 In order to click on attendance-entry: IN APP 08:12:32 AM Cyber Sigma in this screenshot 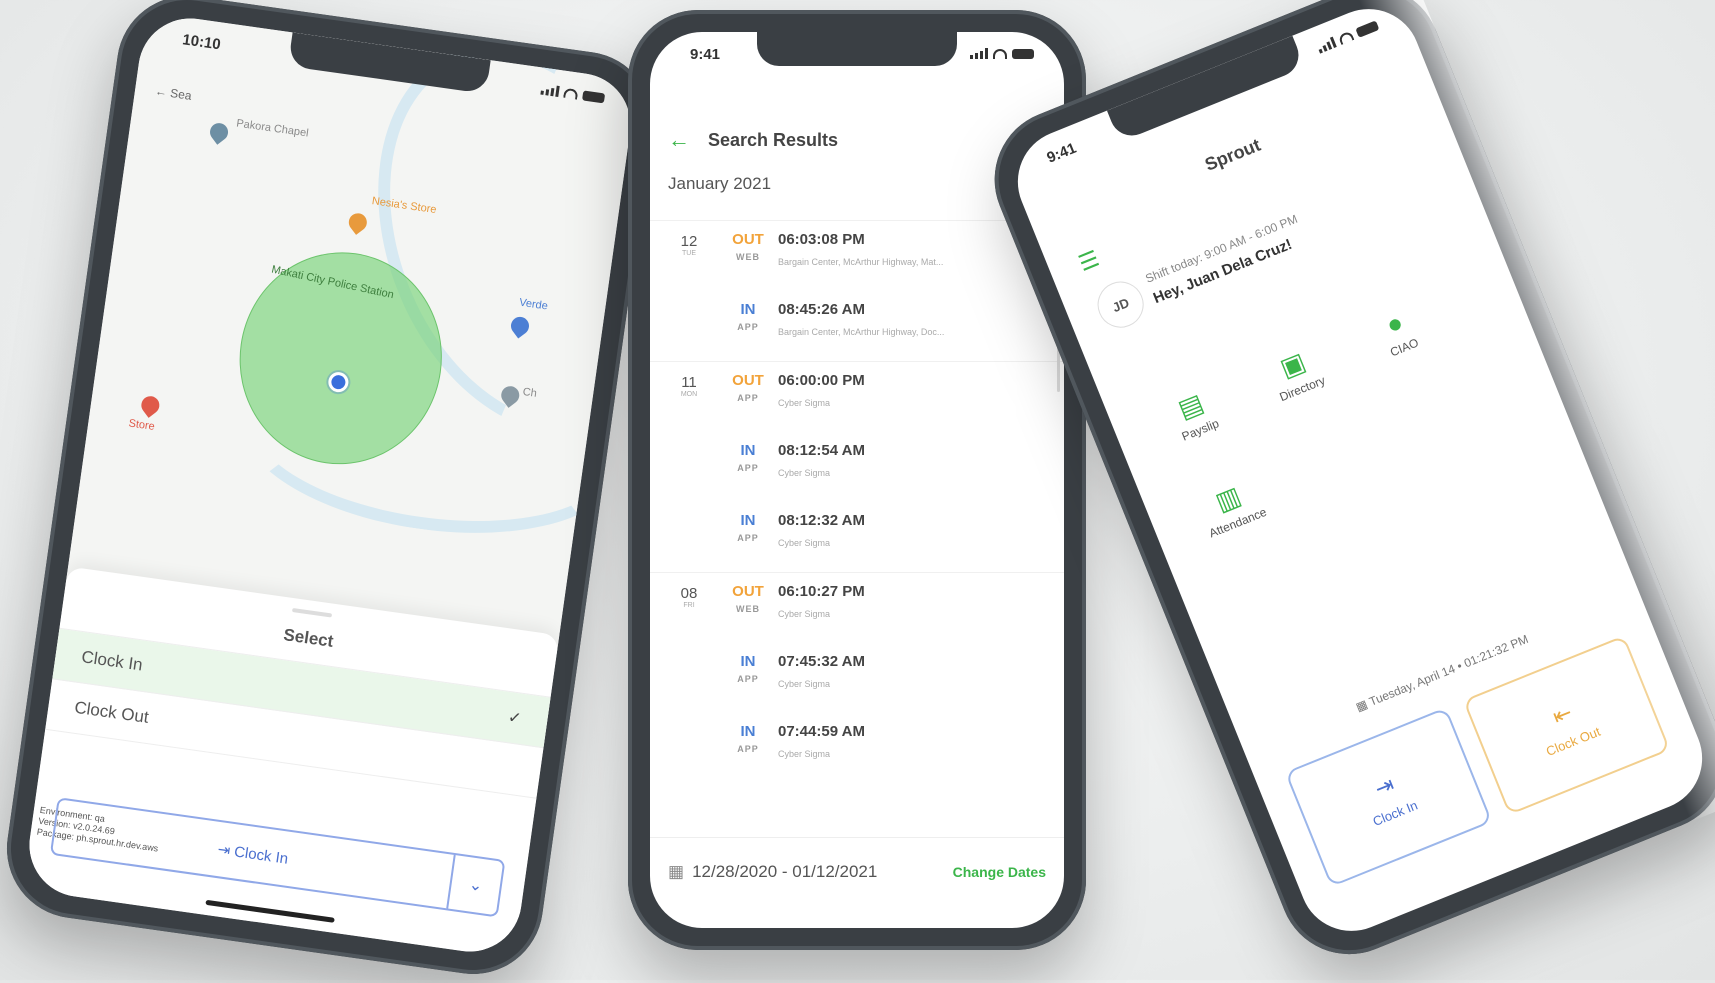, I will do `click(857, 537)`.